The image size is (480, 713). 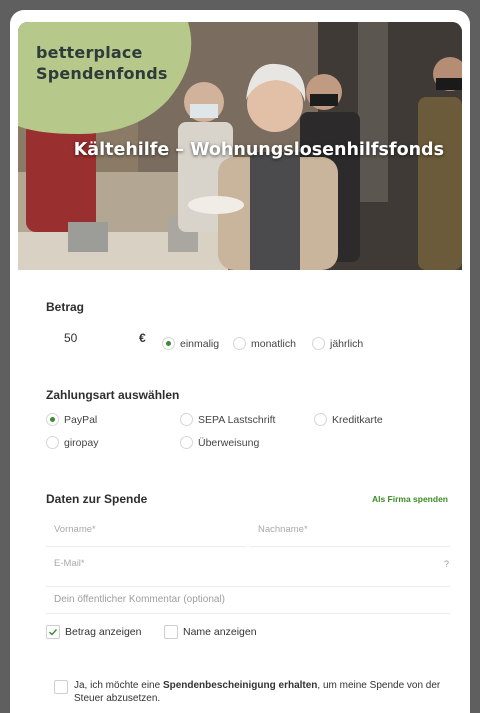 What do you see at coordinates (240, 685) in the screenshot?
I see `receipt-text-bold: Spendenbescheinigung erhalten` at bounding box center [240, 685].